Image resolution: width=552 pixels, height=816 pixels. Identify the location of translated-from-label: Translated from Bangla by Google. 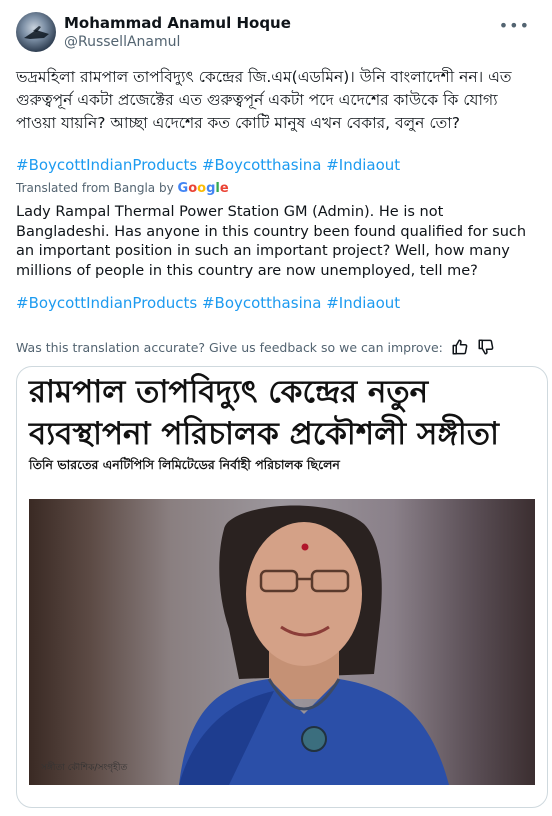
(122, 188).